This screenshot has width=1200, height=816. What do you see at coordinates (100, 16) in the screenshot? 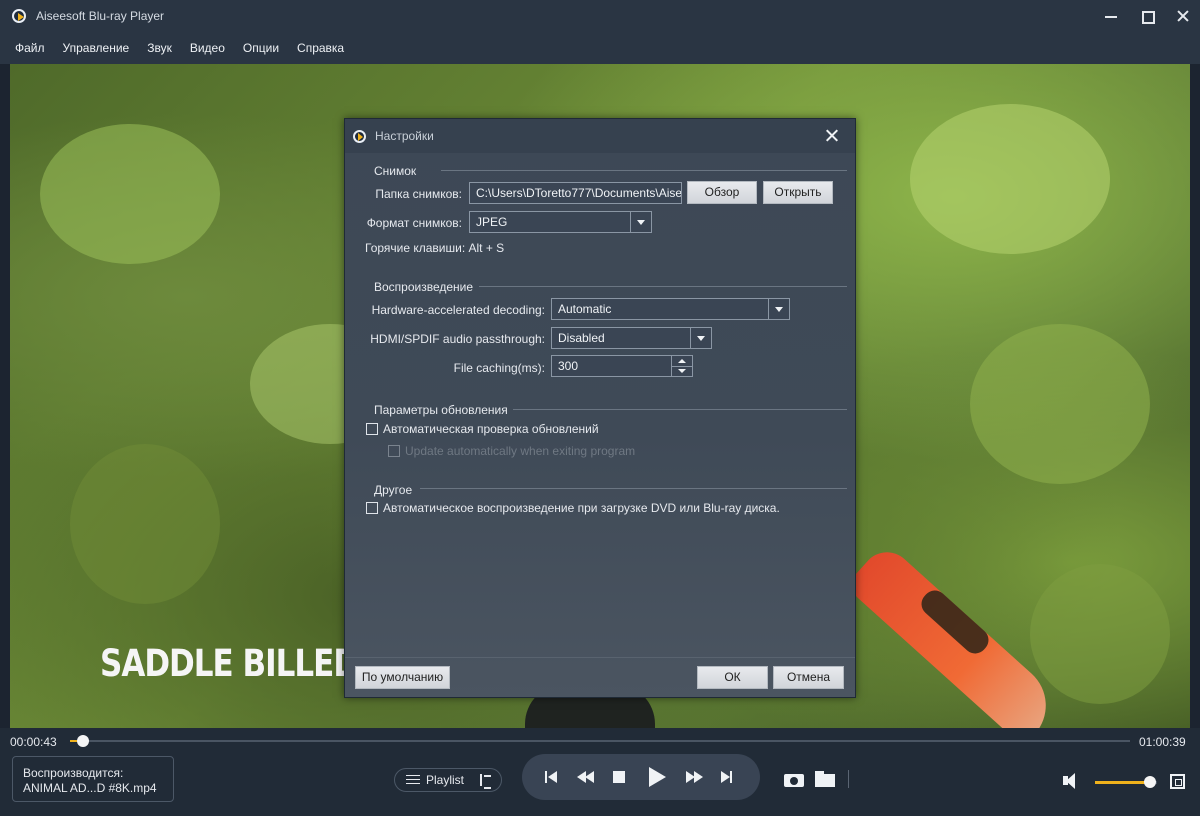
I see `app-title: Aiseesoft Blu-ray Player` at bounding box center [100, 16].